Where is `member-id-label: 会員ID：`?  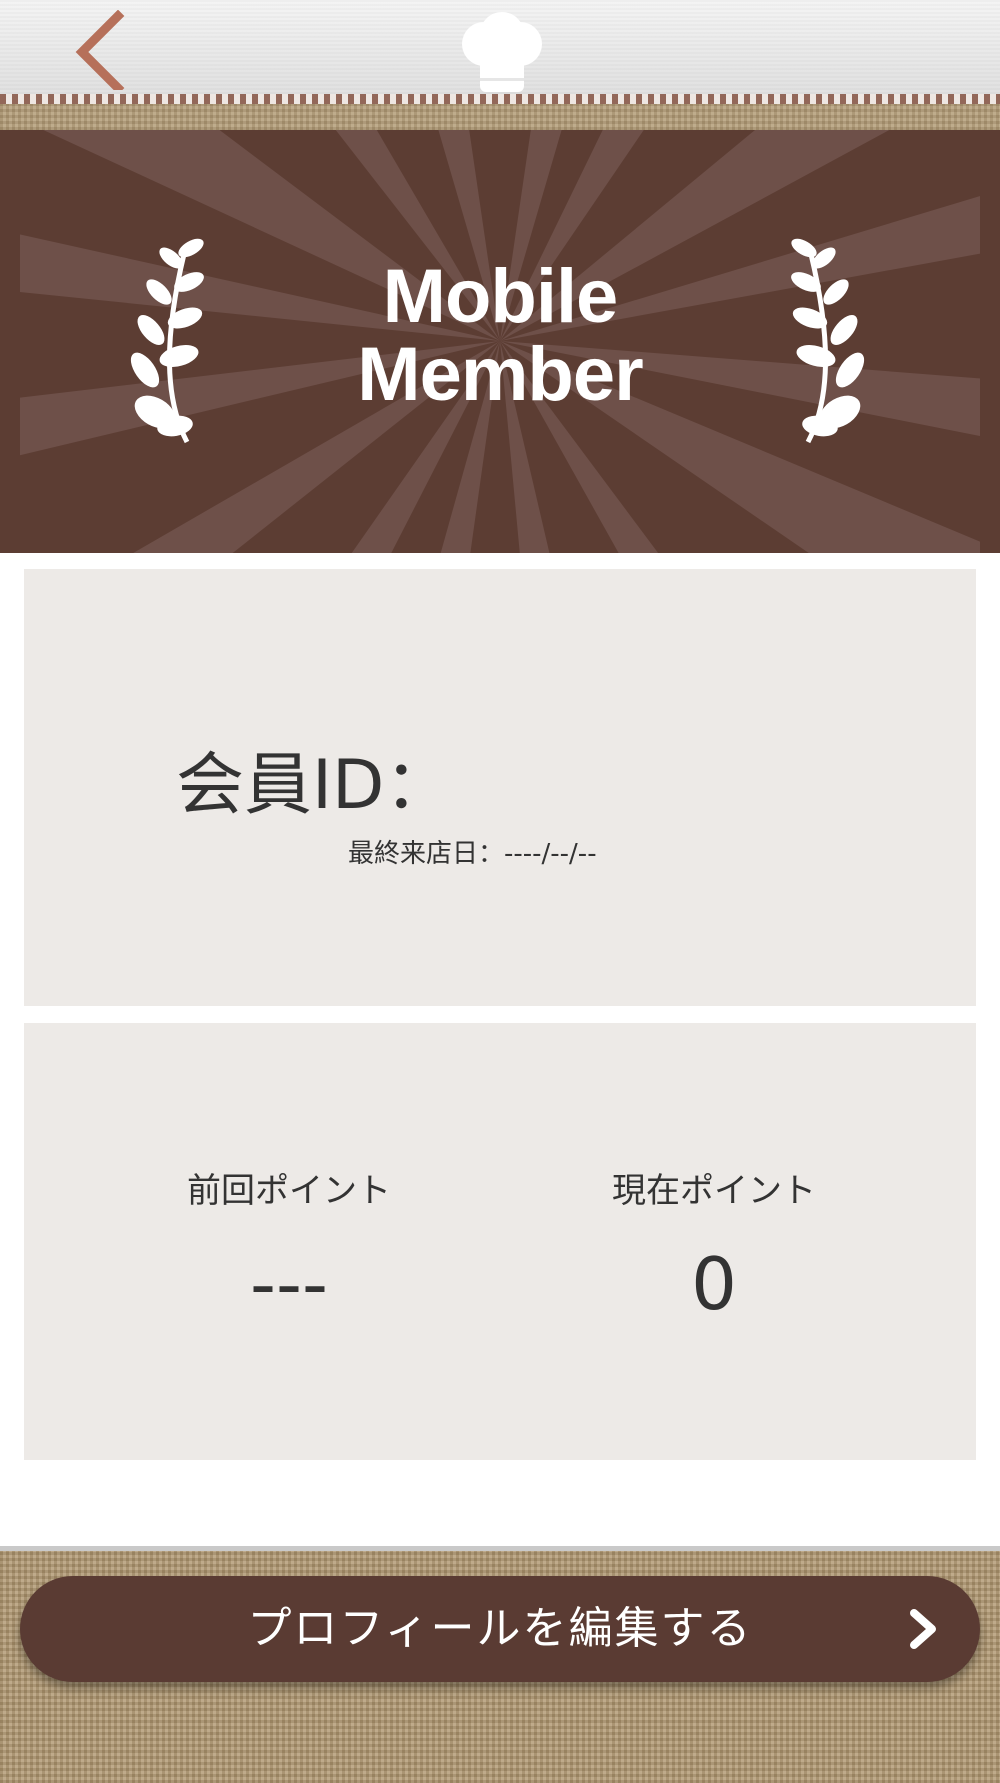
member-id-label: 会員ID： is located at coordinates (314, 785).